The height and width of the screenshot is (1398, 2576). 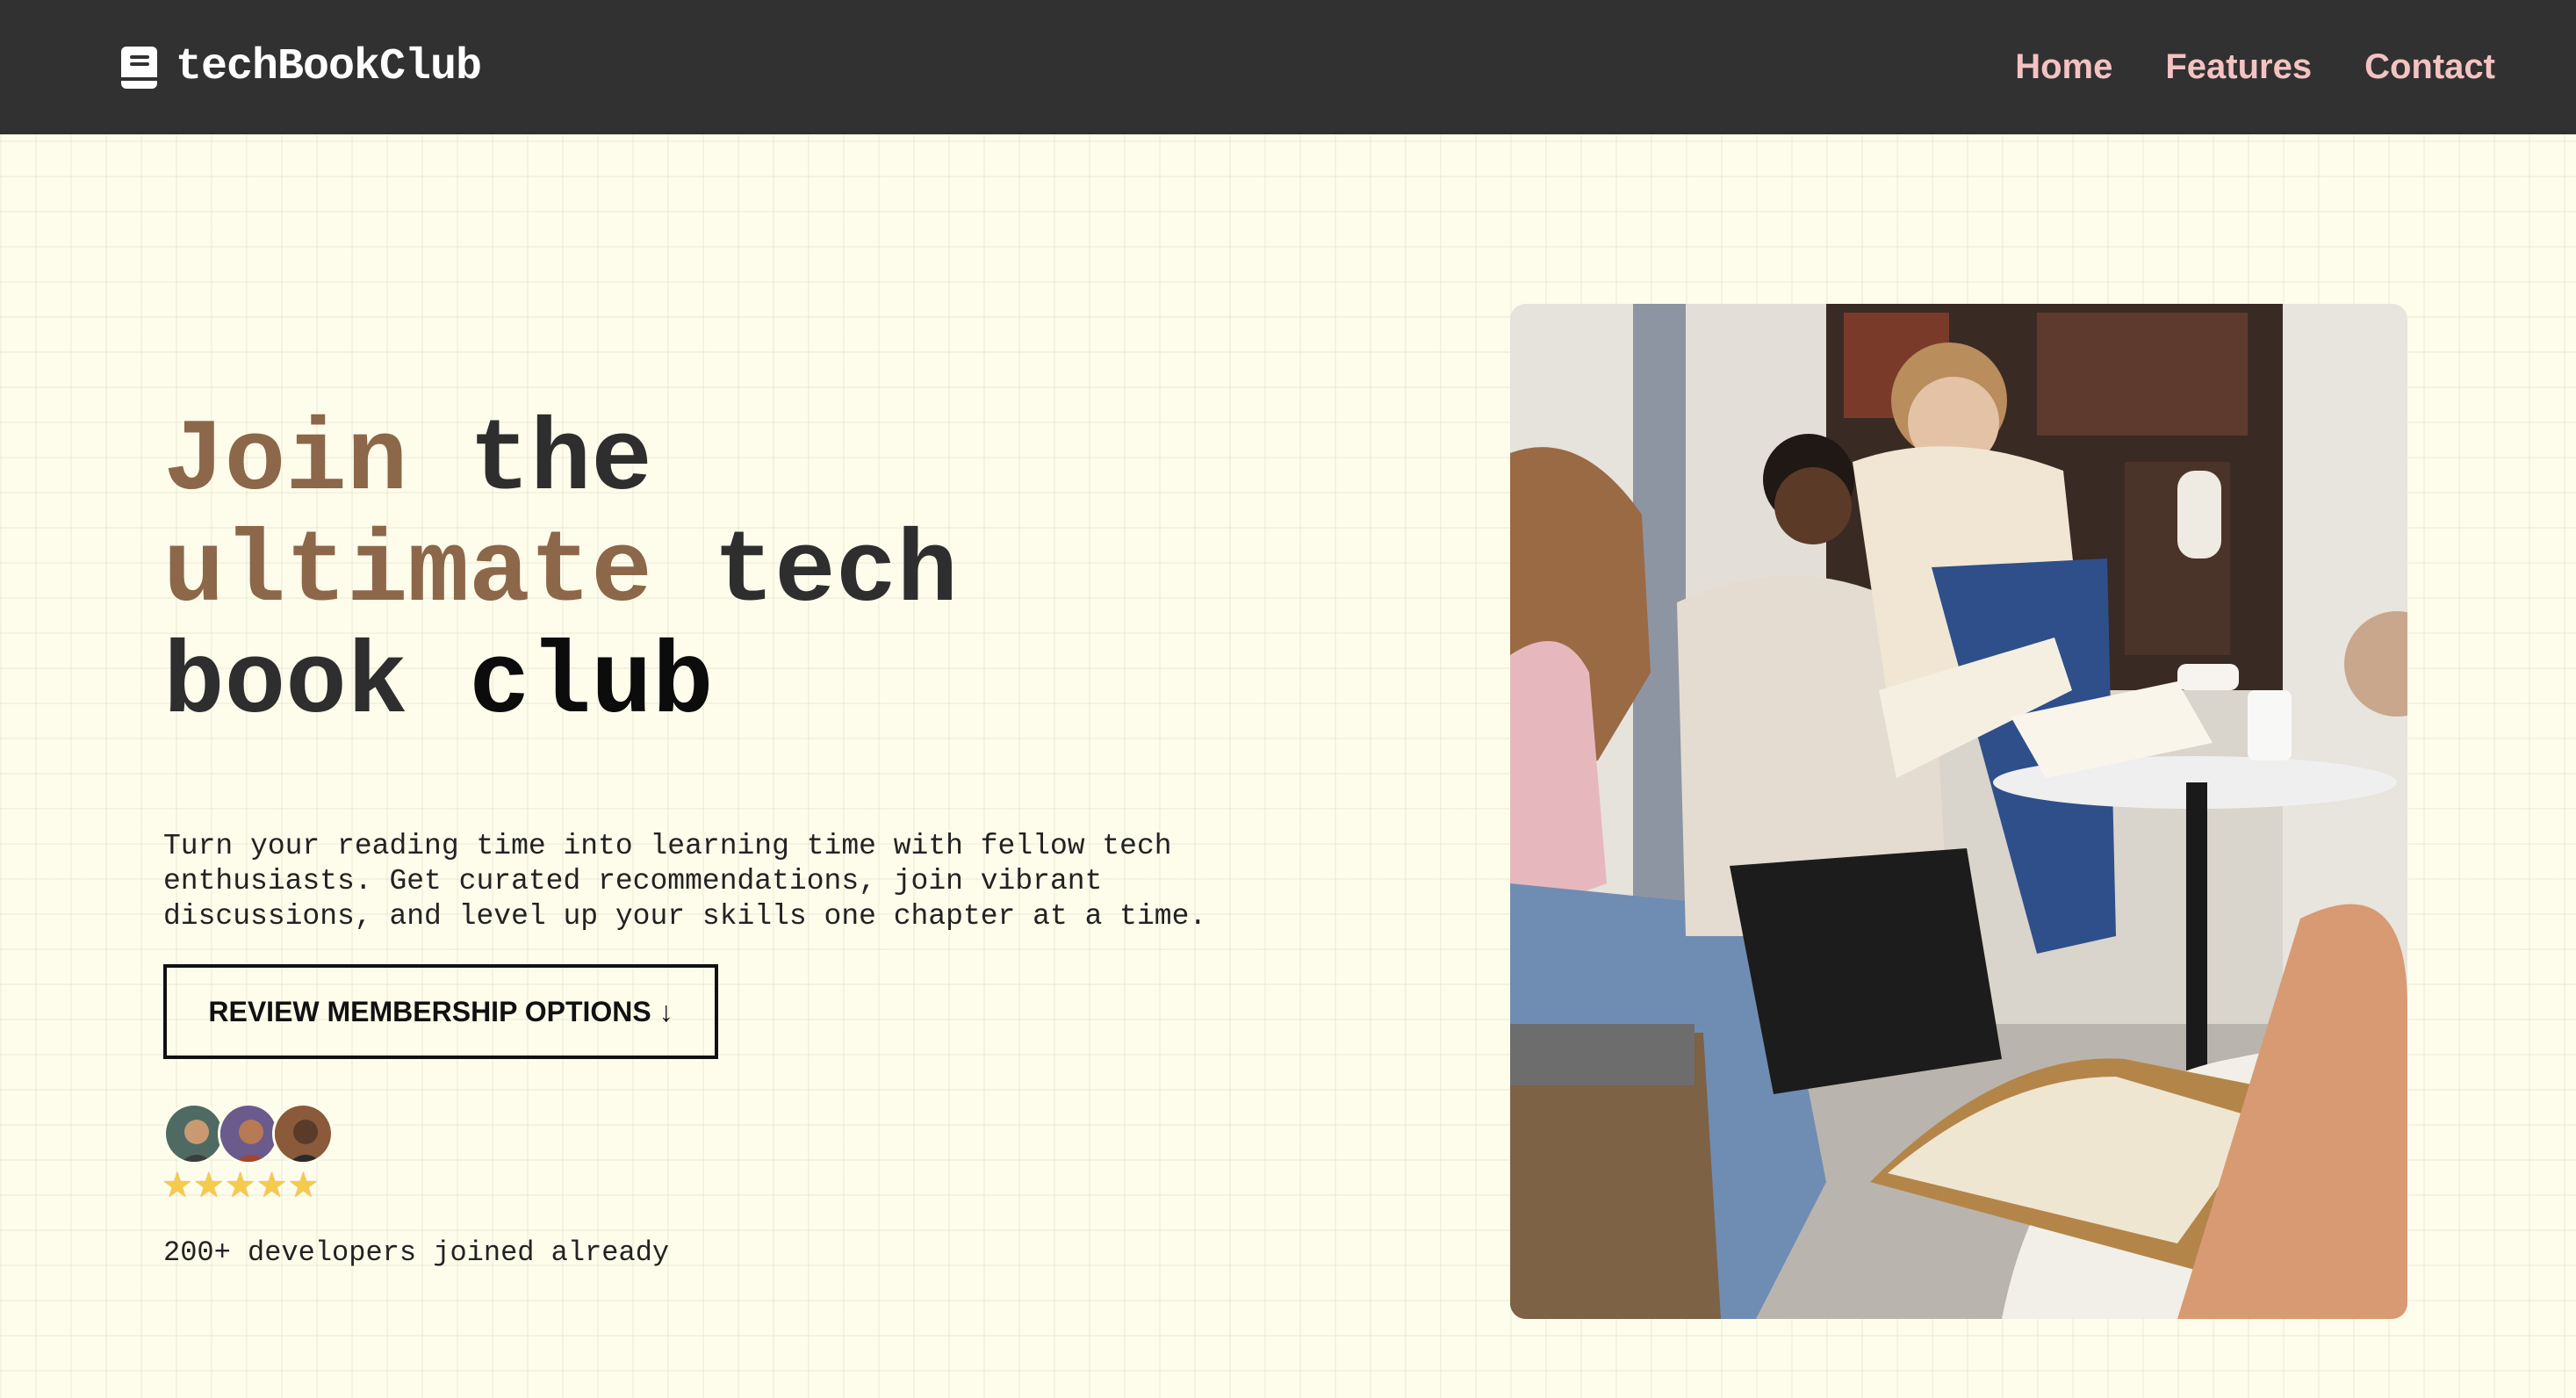 What do you see at coordinates (285, 461) in the screenshot?
I see `headline-word-join: Join` at bounding box center [285, 461].